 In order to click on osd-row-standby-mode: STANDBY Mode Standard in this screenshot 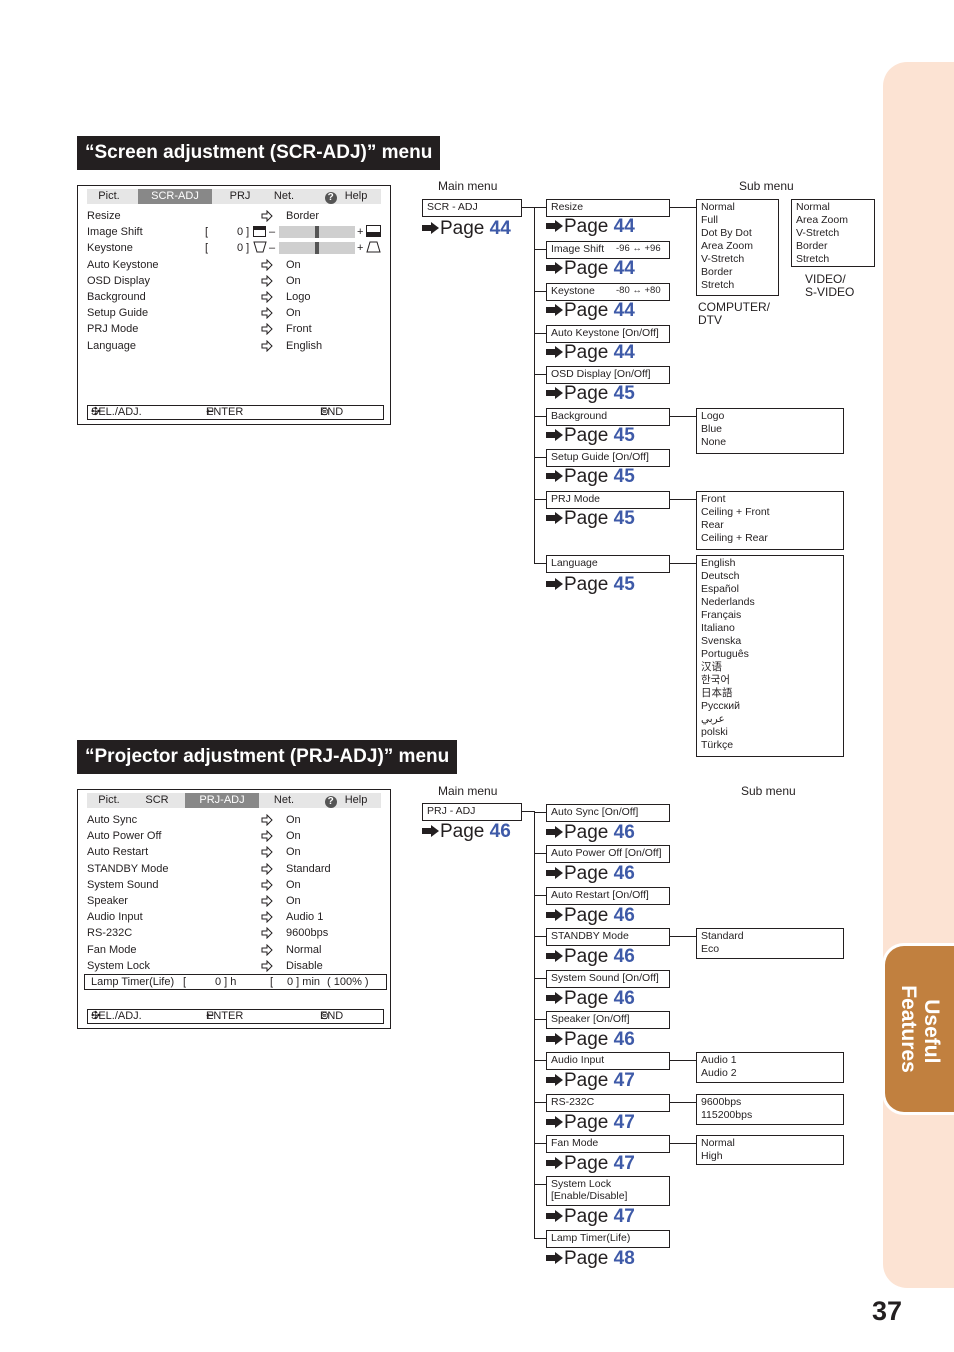, I will do `click(235, 869)`.